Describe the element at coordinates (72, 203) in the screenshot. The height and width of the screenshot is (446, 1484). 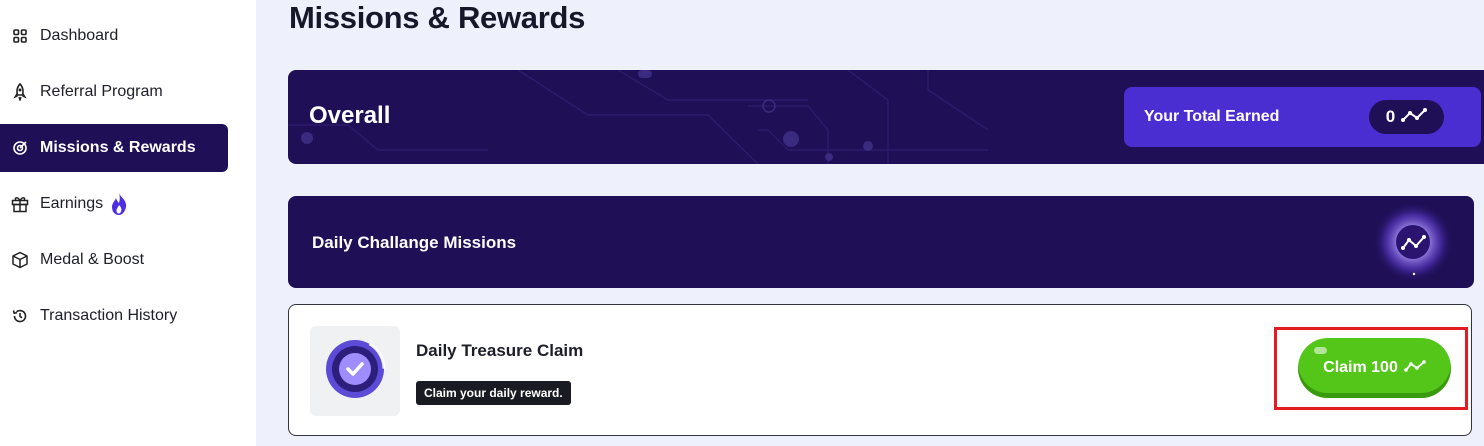
I see `sidebar-item-label: Earnings` at that location.